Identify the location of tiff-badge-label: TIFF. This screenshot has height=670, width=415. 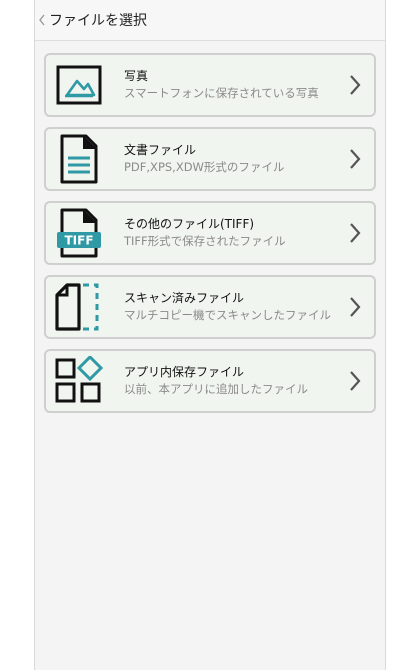
(78, 241).